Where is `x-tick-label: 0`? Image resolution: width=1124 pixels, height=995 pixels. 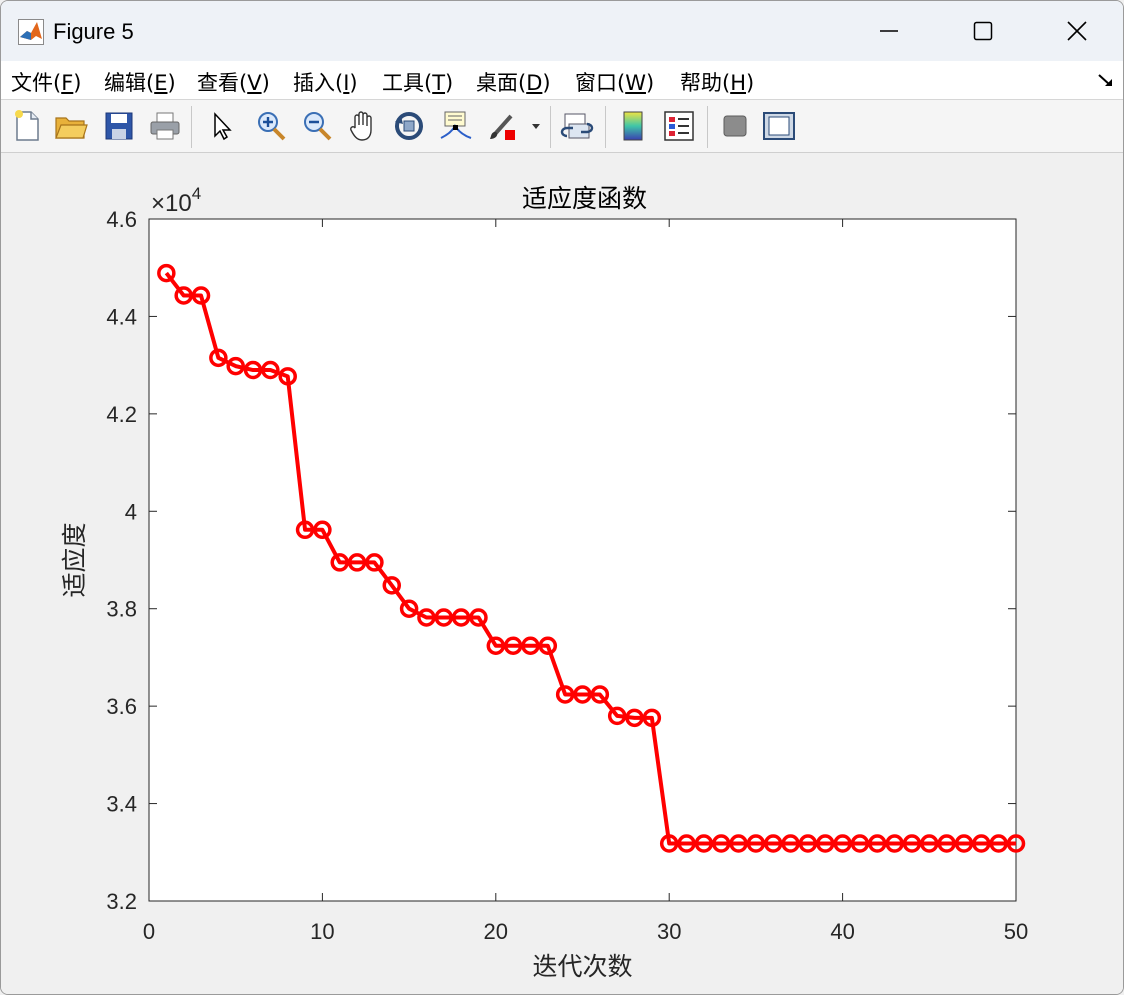 x-tick-label: 0 is located at coordinates (149, 931).